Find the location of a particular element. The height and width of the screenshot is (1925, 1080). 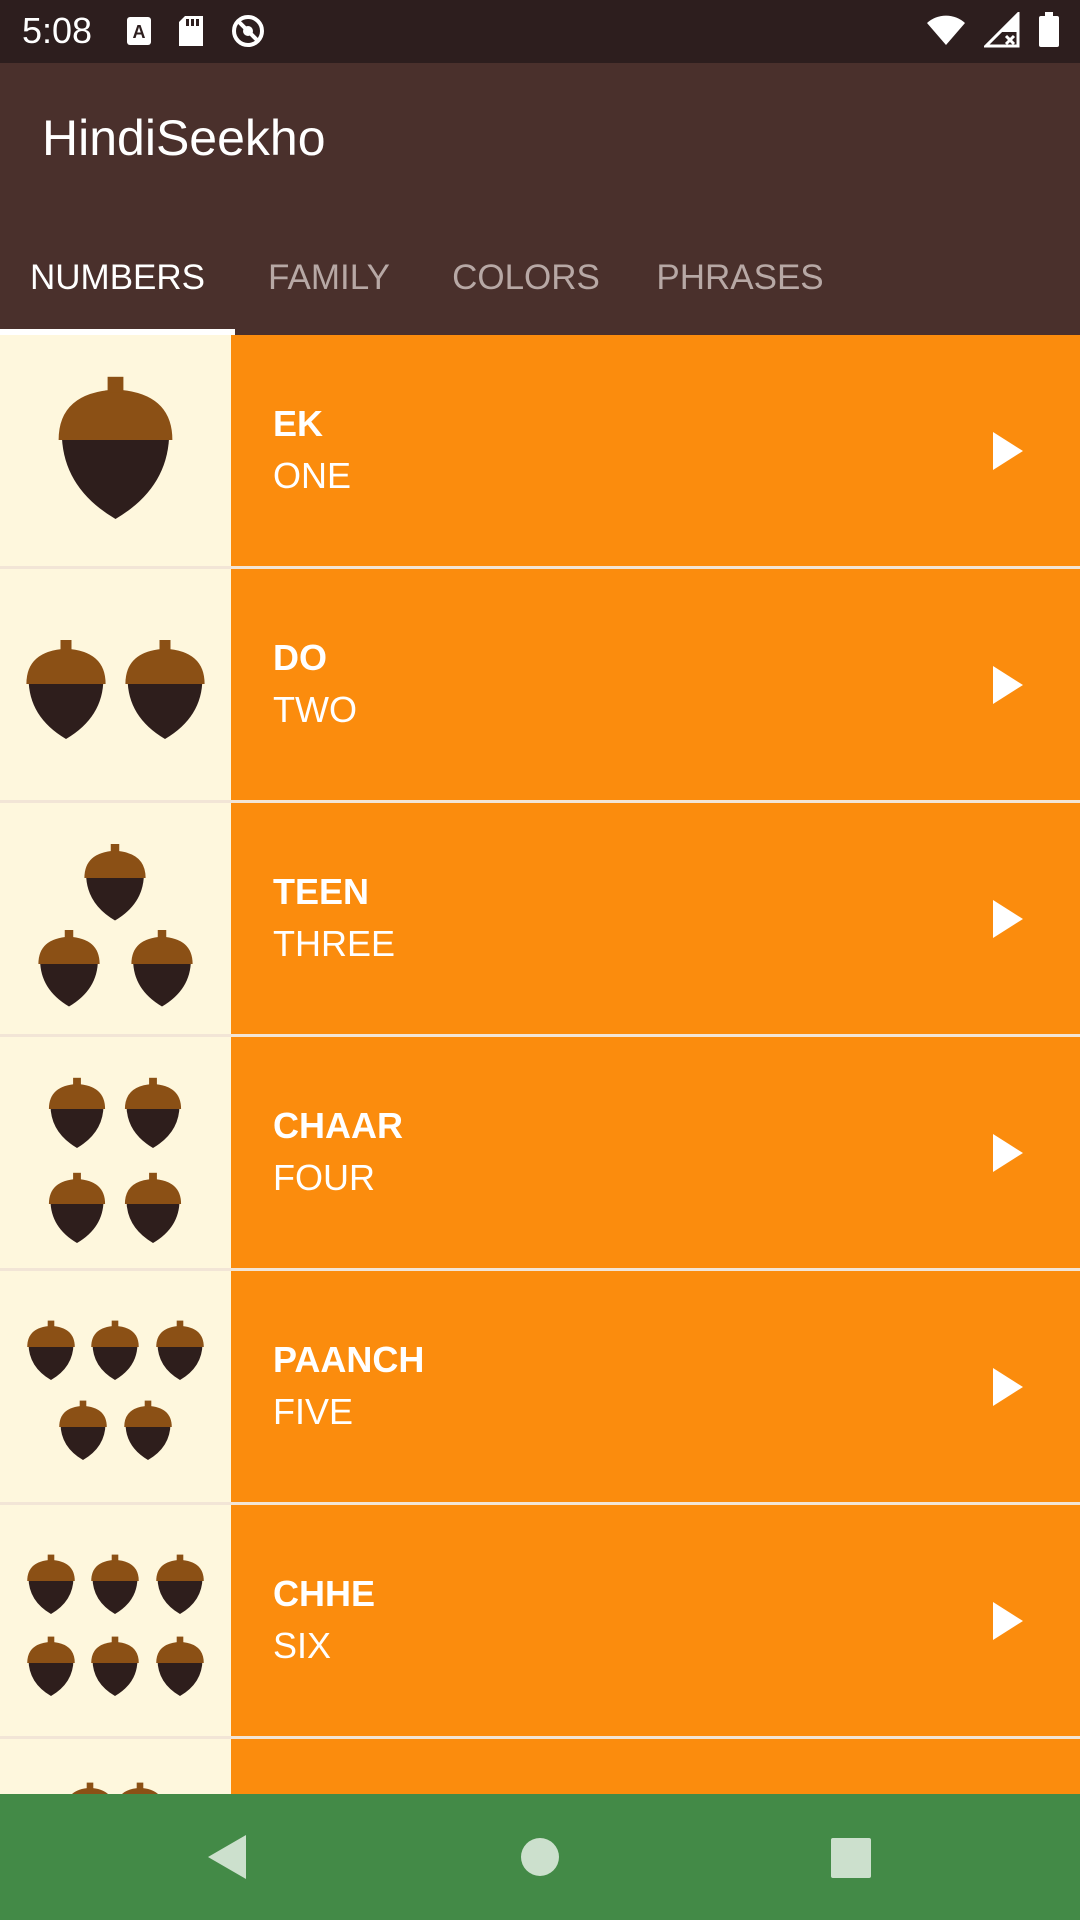

tab-bar: NUMBERS FAMILY COLORS PHRASES is located at coordinates (540, 279).